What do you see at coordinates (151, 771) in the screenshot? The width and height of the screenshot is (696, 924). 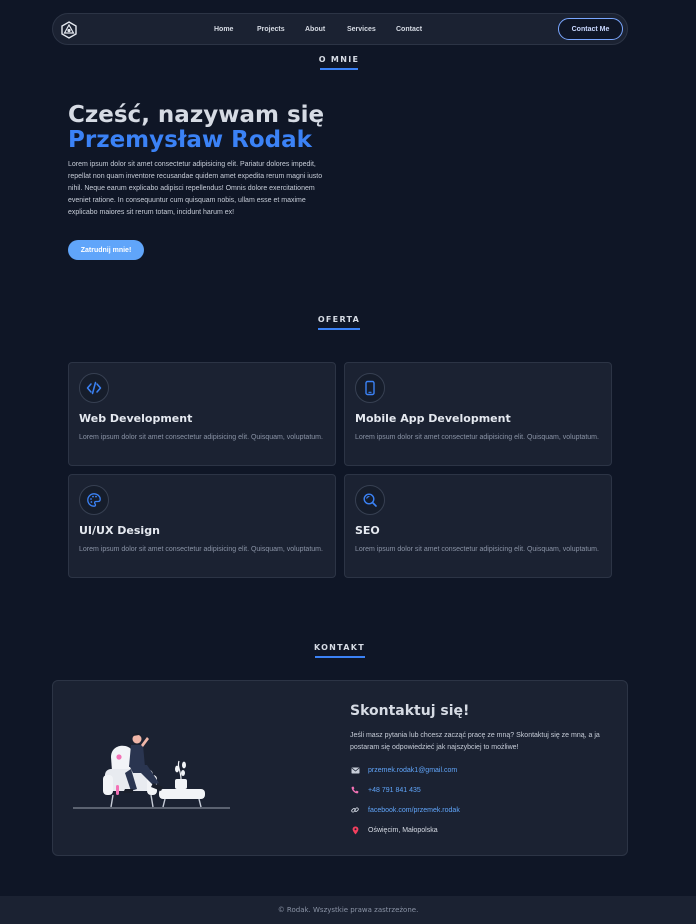 I see `person-on-armchair-illustration` at bounding box center [151, 771].